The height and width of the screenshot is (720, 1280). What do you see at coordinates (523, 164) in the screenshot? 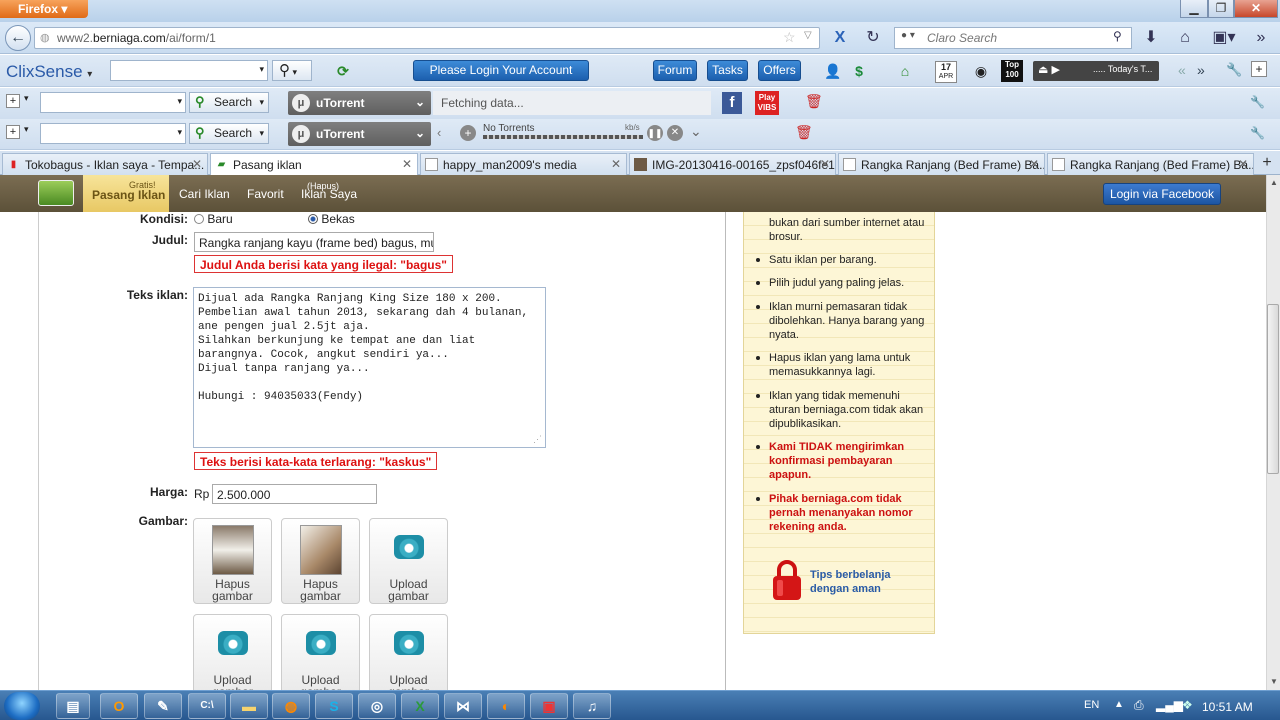
I see `tab-happy-man: happy_man2009's media ✕` at bounding box center [523, 164].